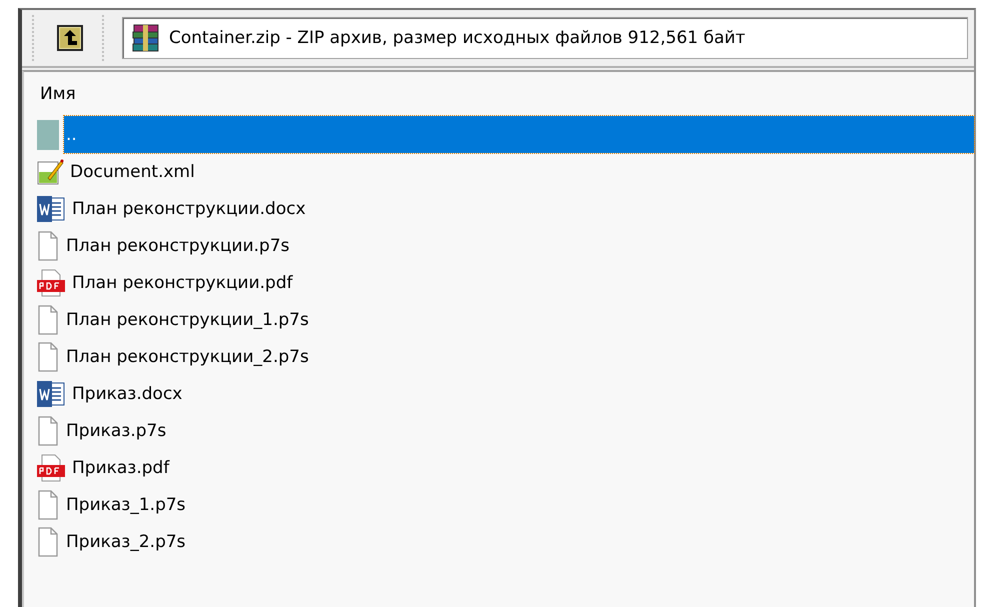 This screenshot has height=607, width=986. I want to click on file-name: План реконструкции.docx, so click(189, 208).